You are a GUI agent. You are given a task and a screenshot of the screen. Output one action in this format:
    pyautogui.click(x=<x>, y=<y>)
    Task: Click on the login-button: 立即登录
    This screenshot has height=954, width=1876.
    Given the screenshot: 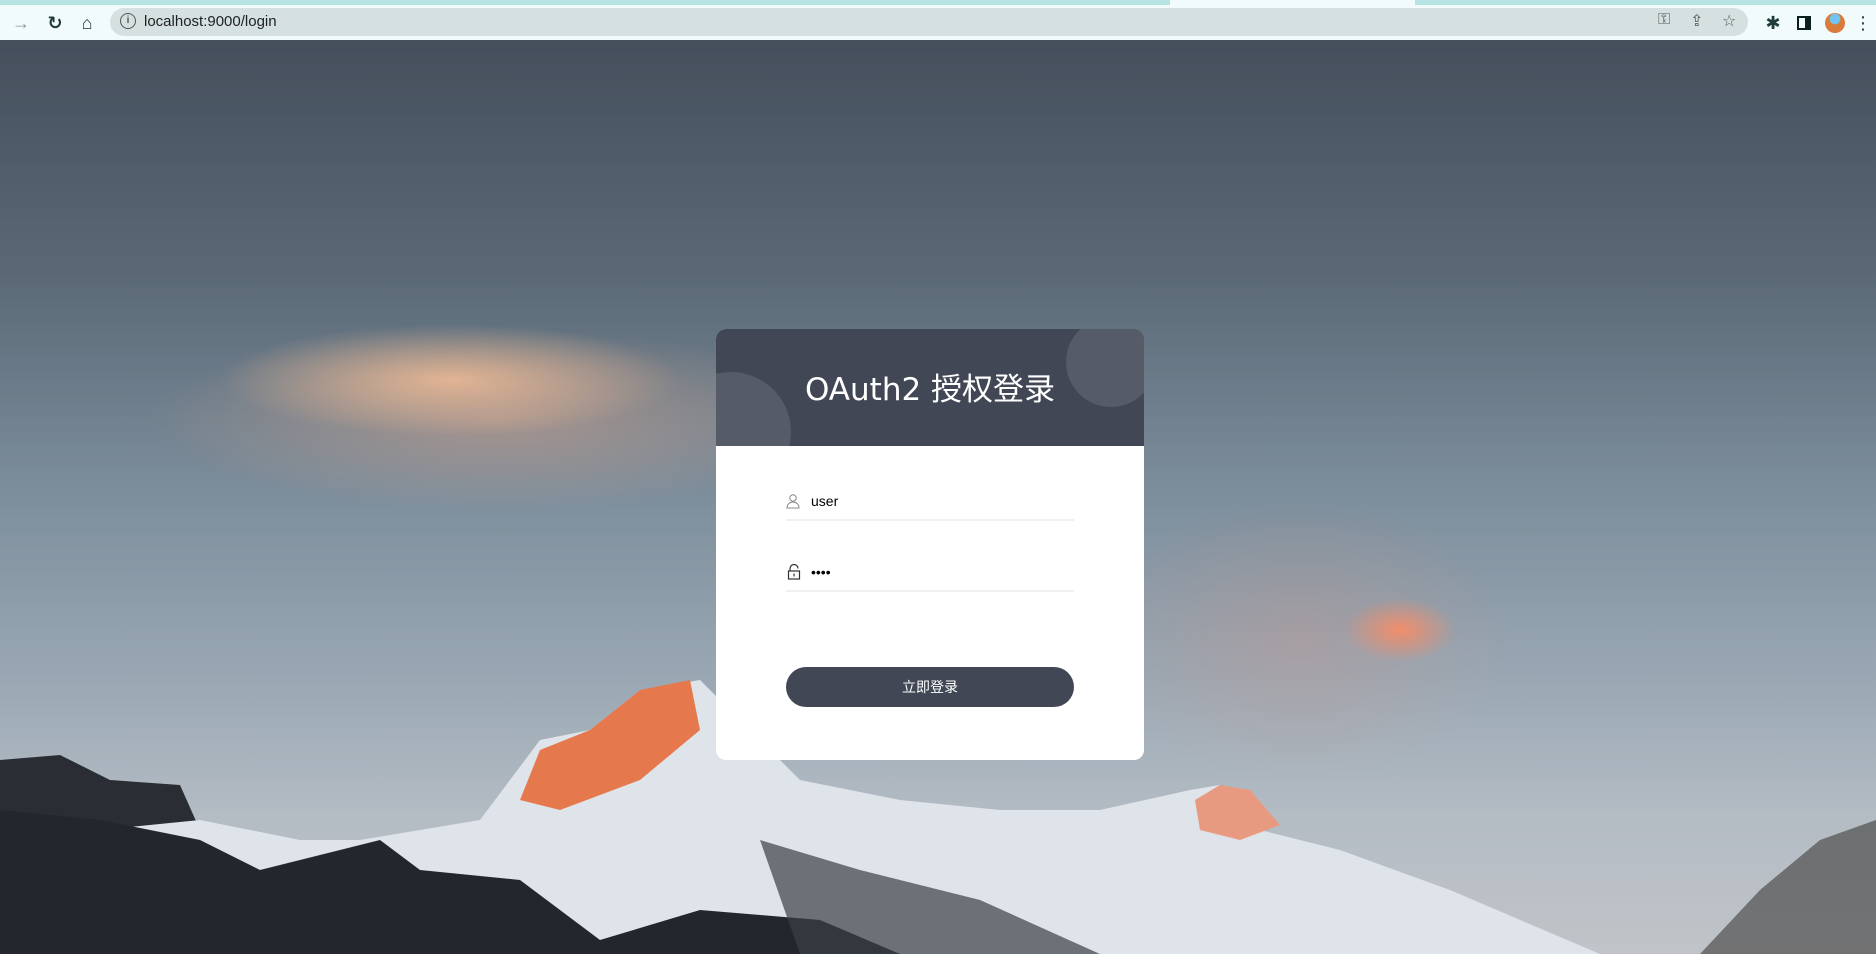 What is the action you would take?
    pyautogui.click(x=930, y=687)
    